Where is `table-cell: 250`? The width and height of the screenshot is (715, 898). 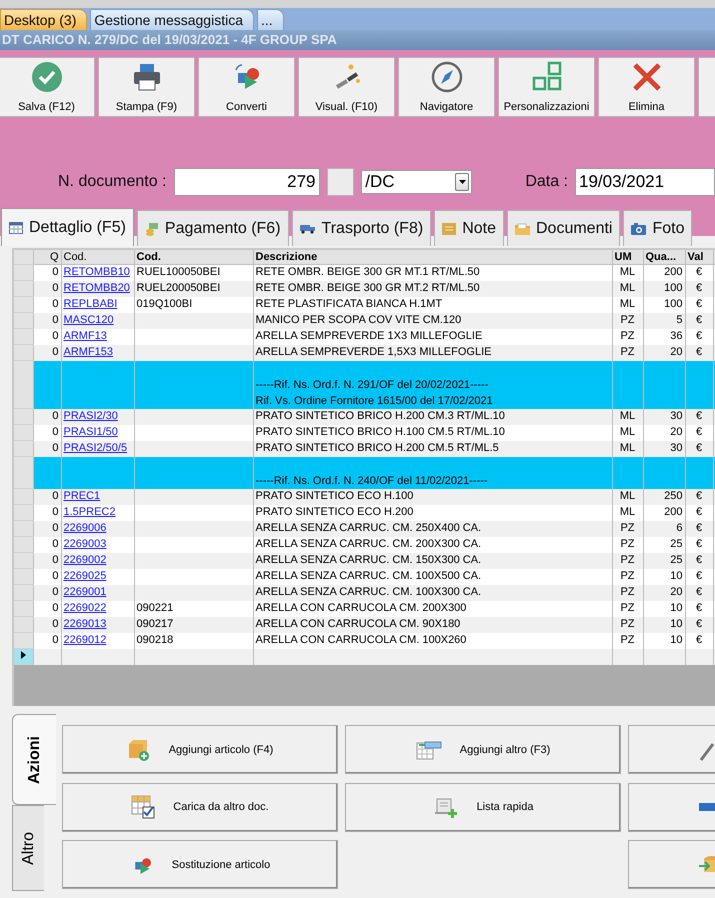 table-cell: 250 is located at coordinates (664, 496).